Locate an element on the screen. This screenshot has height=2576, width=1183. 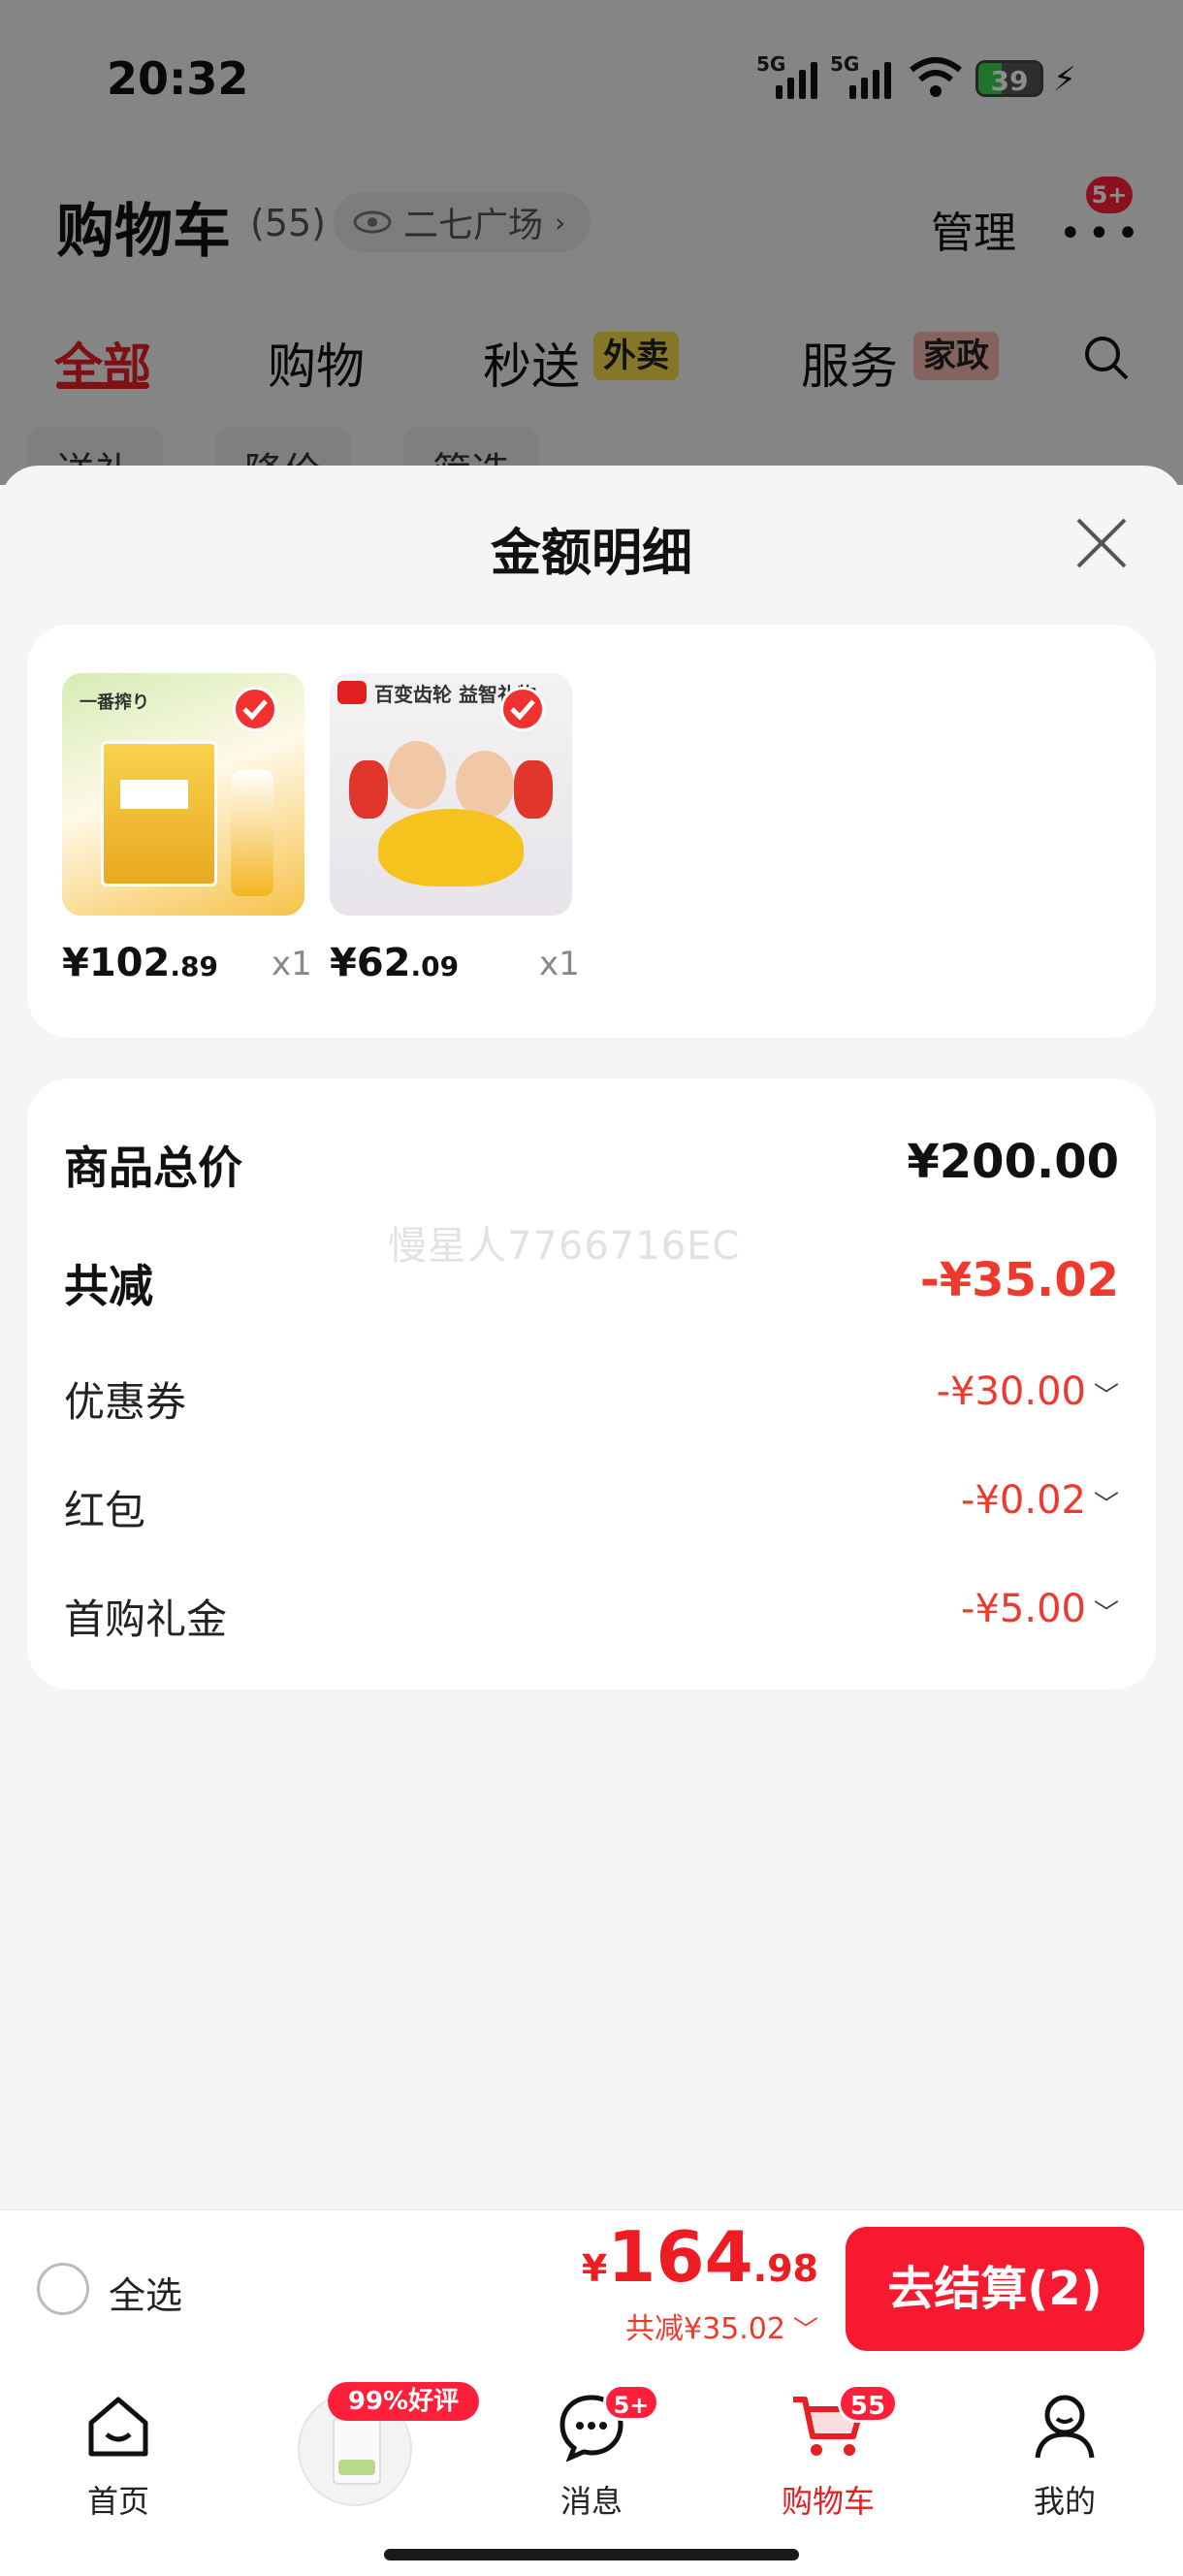
discount-label: 共减 is located at coordinates (108, 1286).